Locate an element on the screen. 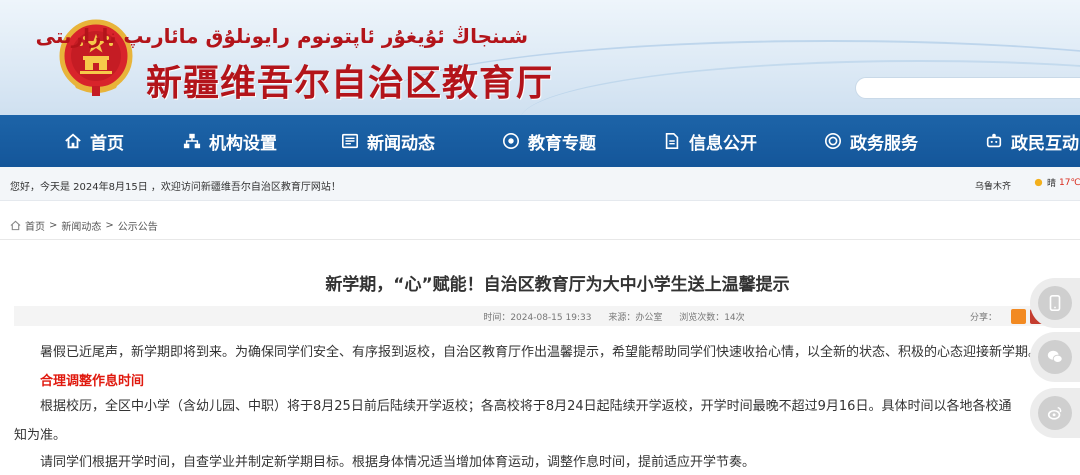 The image size is (1080, 475). nav-item-label: 政务服务 is located at coordinates (884, 143).